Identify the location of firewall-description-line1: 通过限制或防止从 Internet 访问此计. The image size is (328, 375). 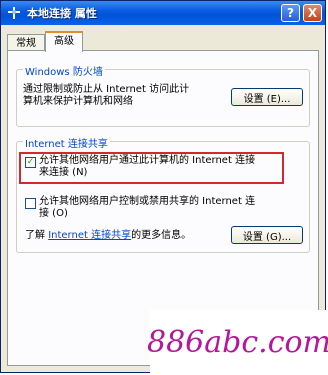
(106, 89).